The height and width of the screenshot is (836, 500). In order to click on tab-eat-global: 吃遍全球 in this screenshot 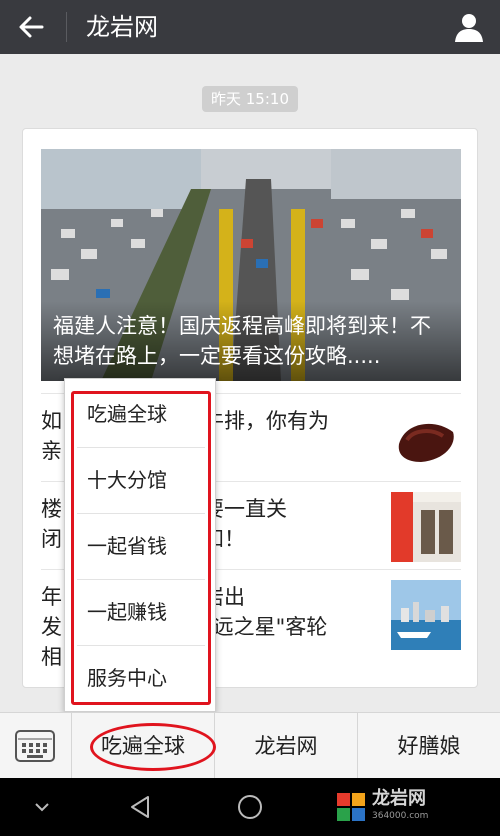, I will do `click(143, 746)`.